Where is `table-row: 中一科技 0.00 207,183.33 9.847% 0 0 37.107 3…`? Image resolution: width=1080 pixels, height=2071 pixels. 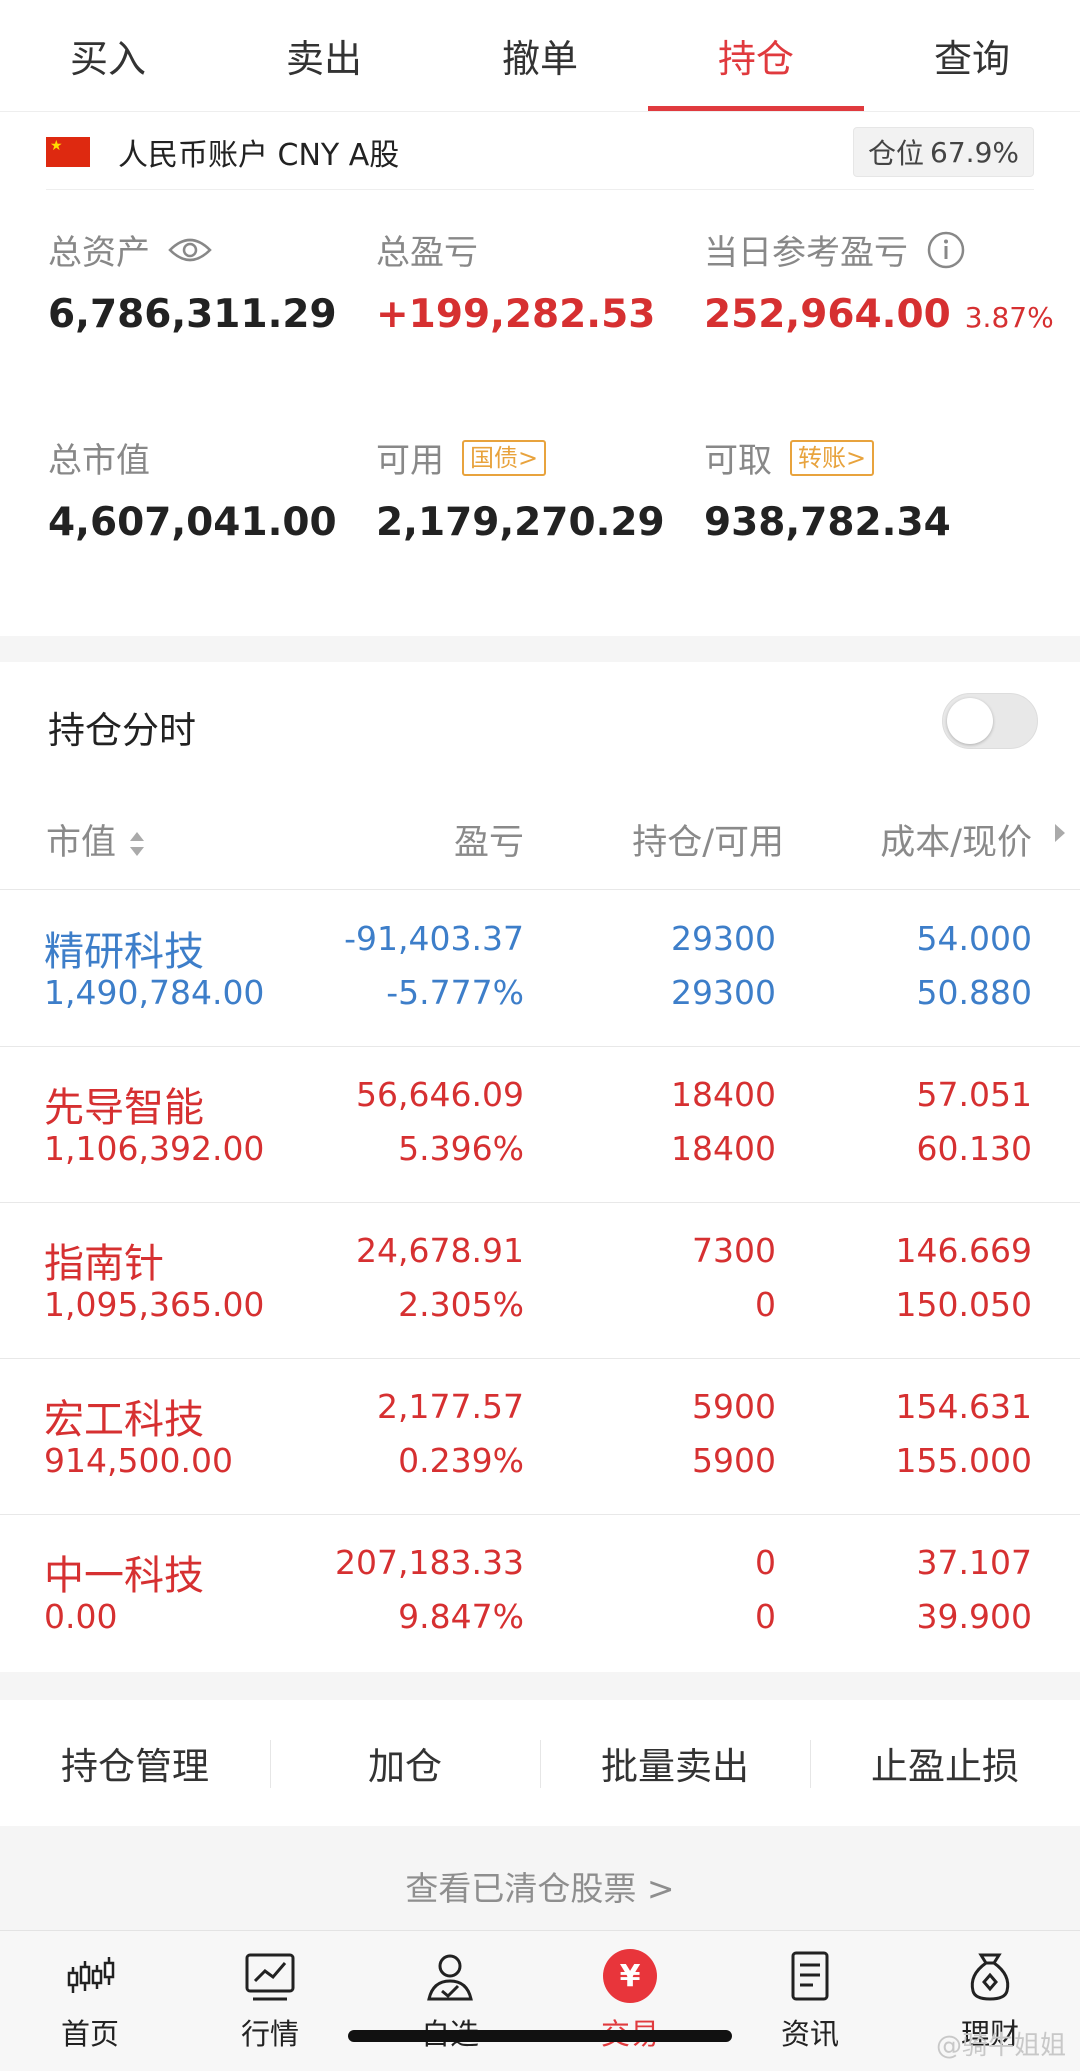
table-row: 中一科技 0.00 207,183.33 9.847% 0 0 37.107 3… is located at coordinates (540, 1593).